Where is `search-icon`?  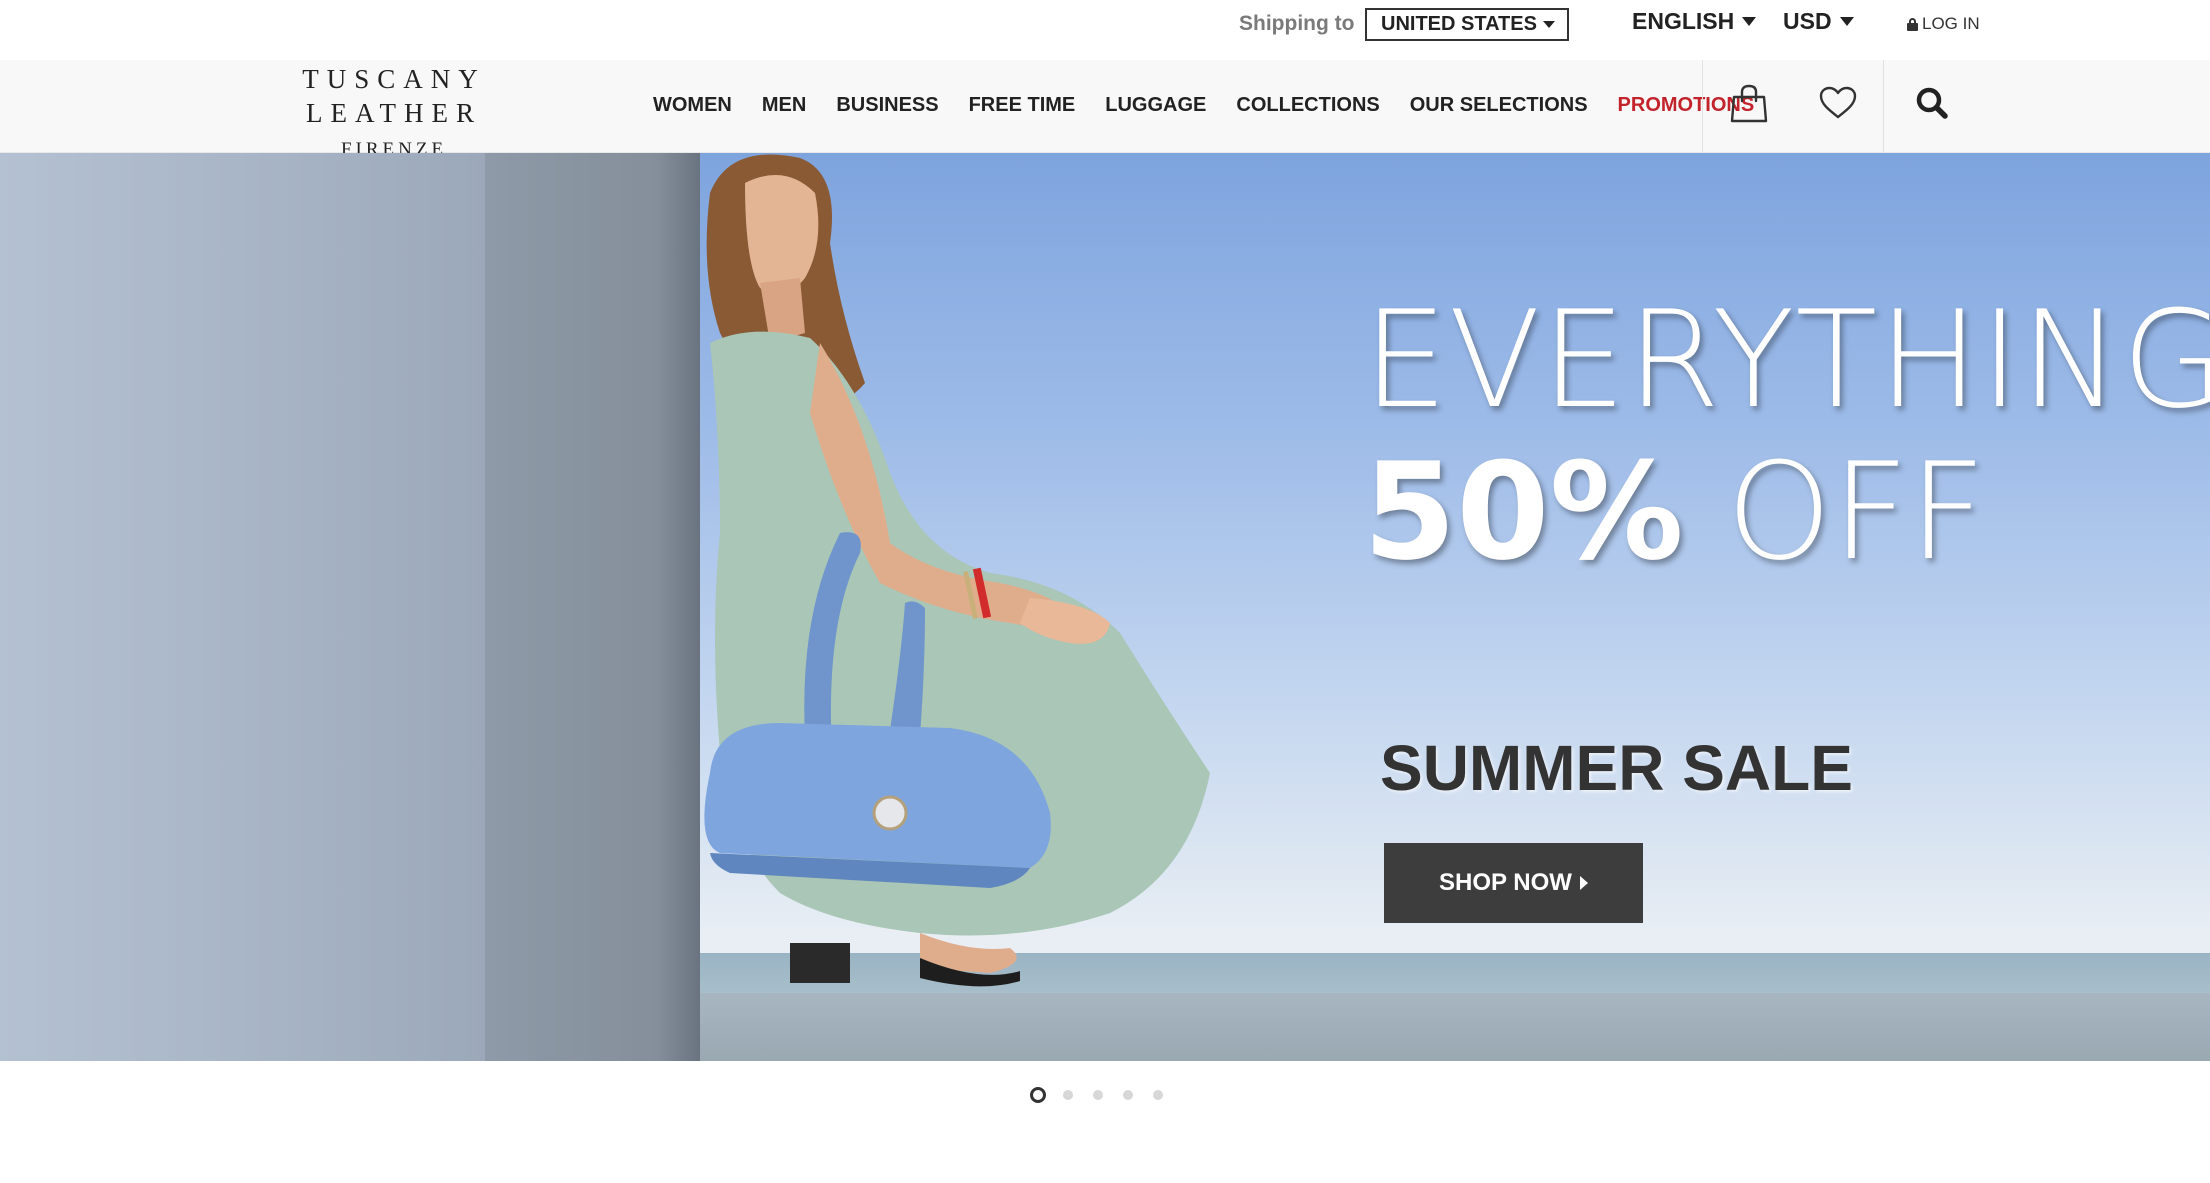 search-icon is located at coordinates (1932, 103).